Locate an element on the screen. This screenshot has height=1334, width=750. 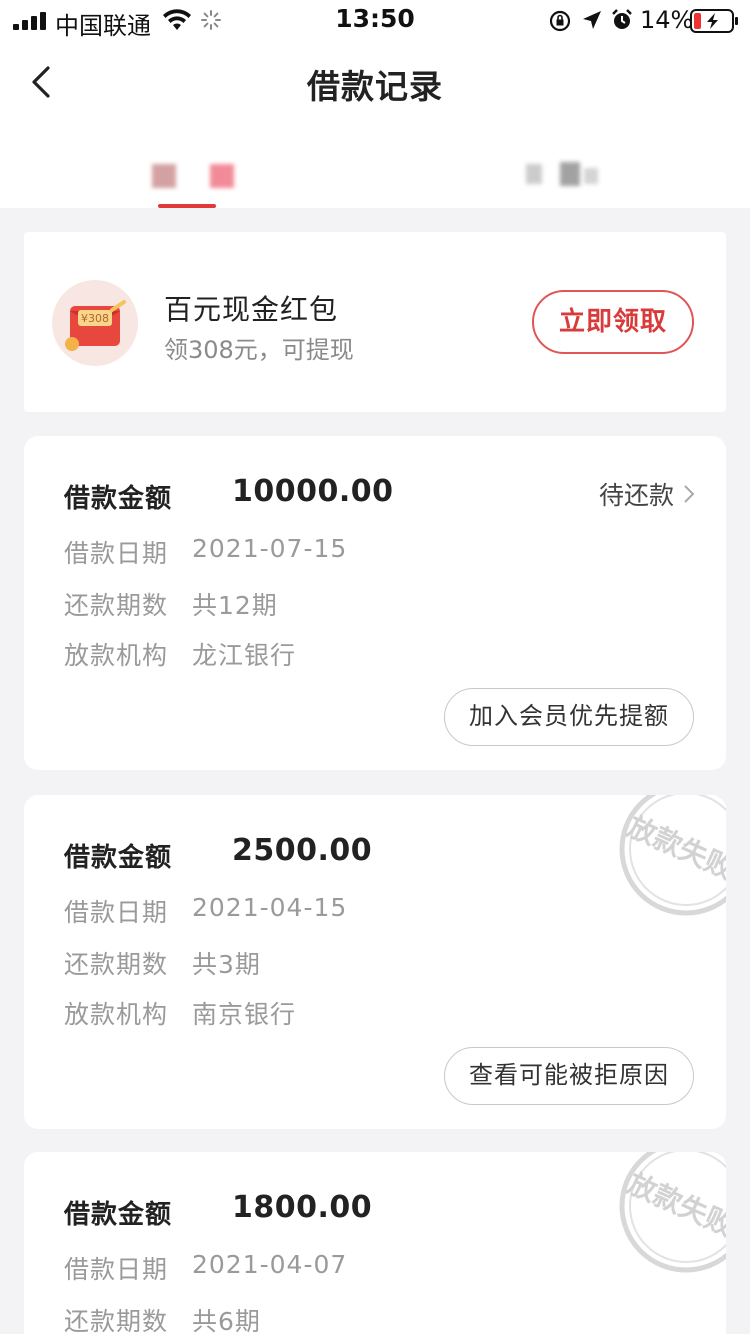
institution-value: 南京银行 is located at coordinates (244, 1014).